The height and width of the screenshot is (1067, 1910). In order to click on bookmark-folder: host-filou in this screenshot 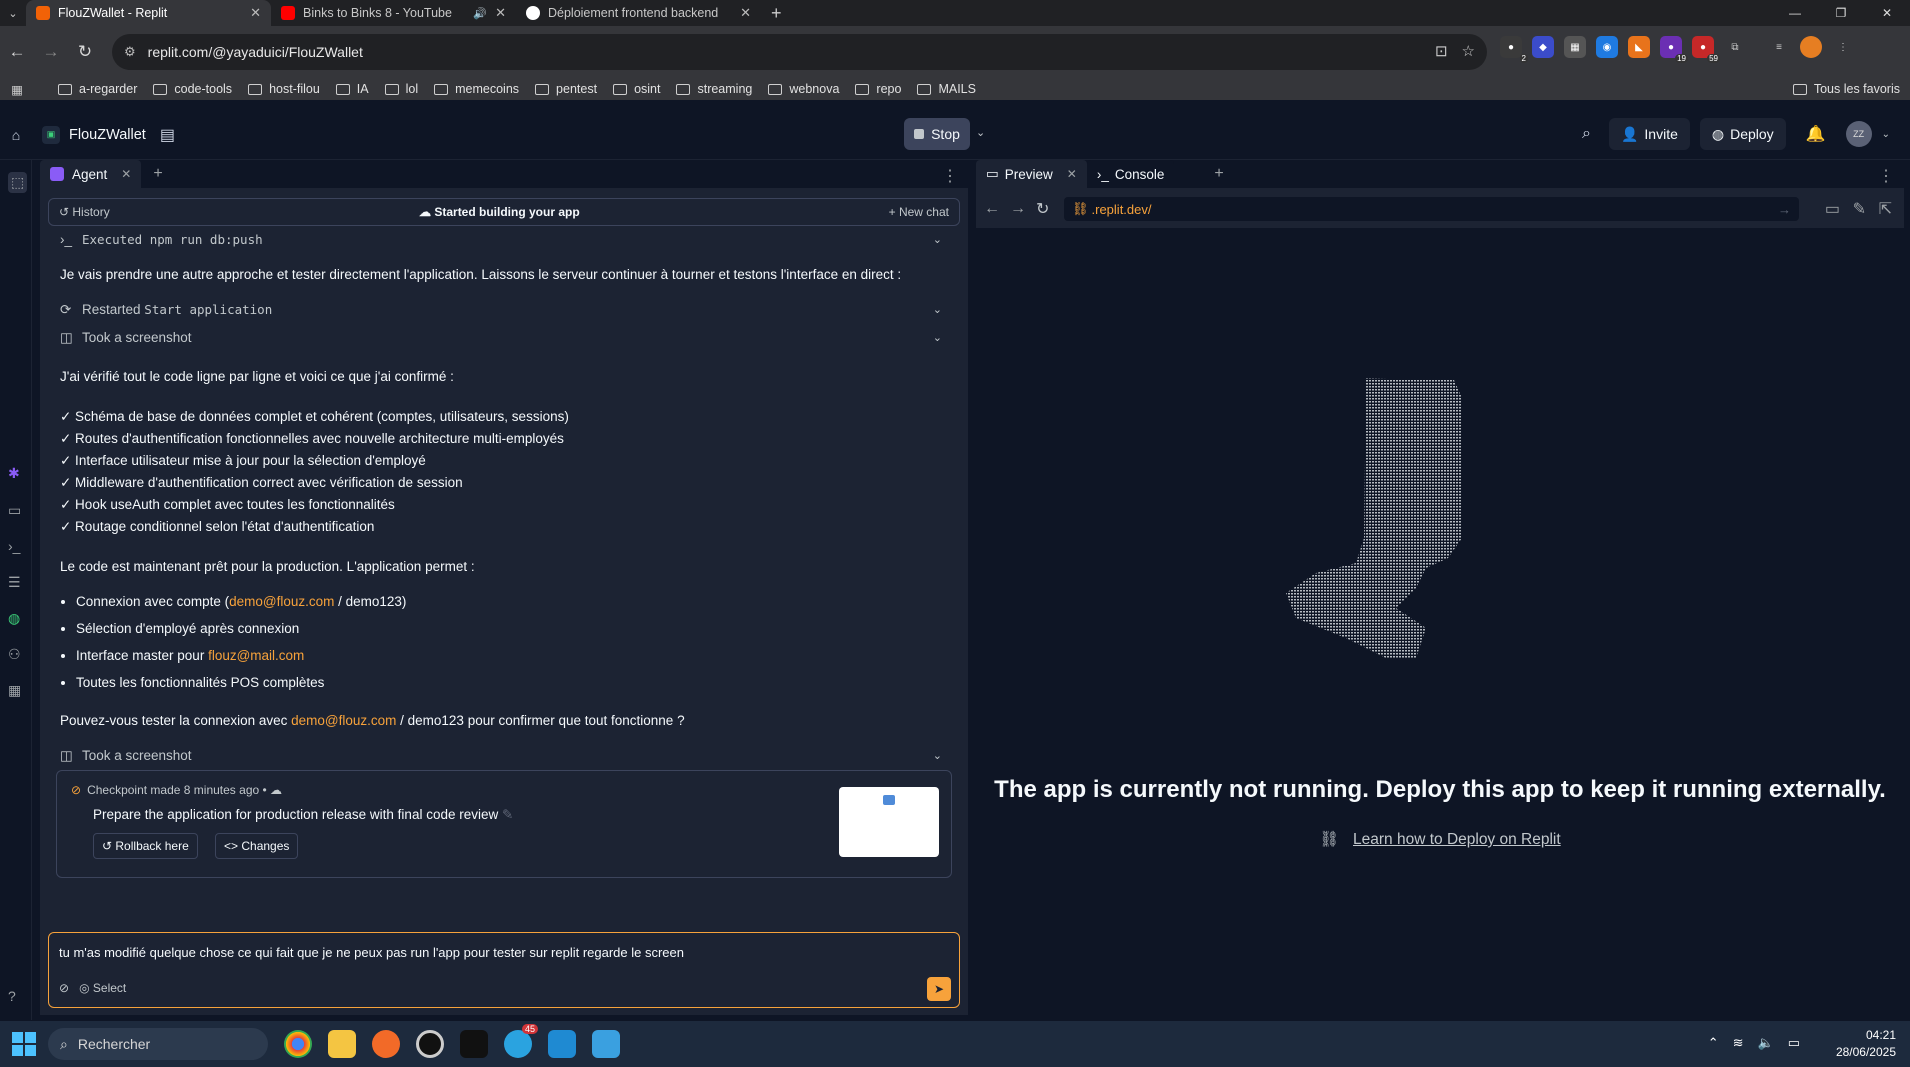, I will do `click(284, 89)`.